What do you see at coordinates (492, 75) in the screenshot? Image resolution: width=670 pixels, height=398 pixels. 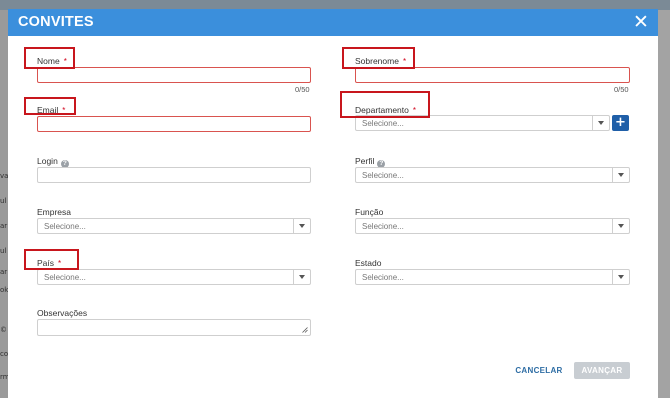 I see `sobrenome-input` at bounding box center [492, 75].